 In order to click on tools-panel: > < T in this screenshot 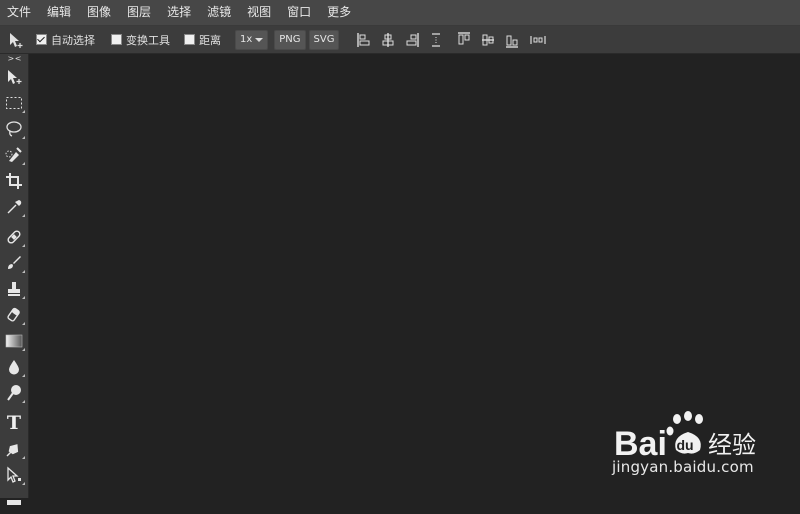, I will do `click(14, 279)`.